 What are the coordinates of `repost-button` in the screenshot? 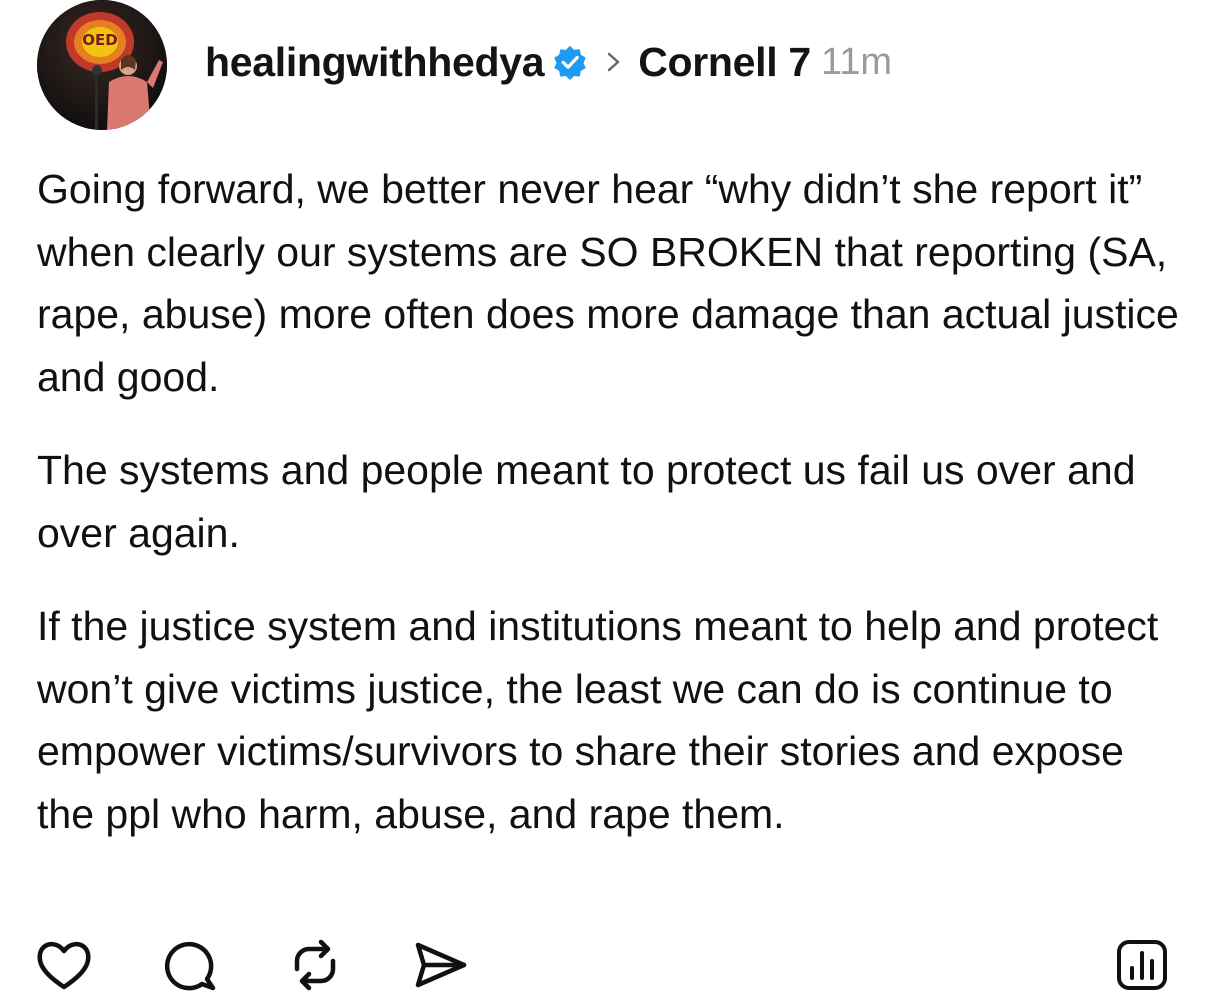 It's located at (315, 965).